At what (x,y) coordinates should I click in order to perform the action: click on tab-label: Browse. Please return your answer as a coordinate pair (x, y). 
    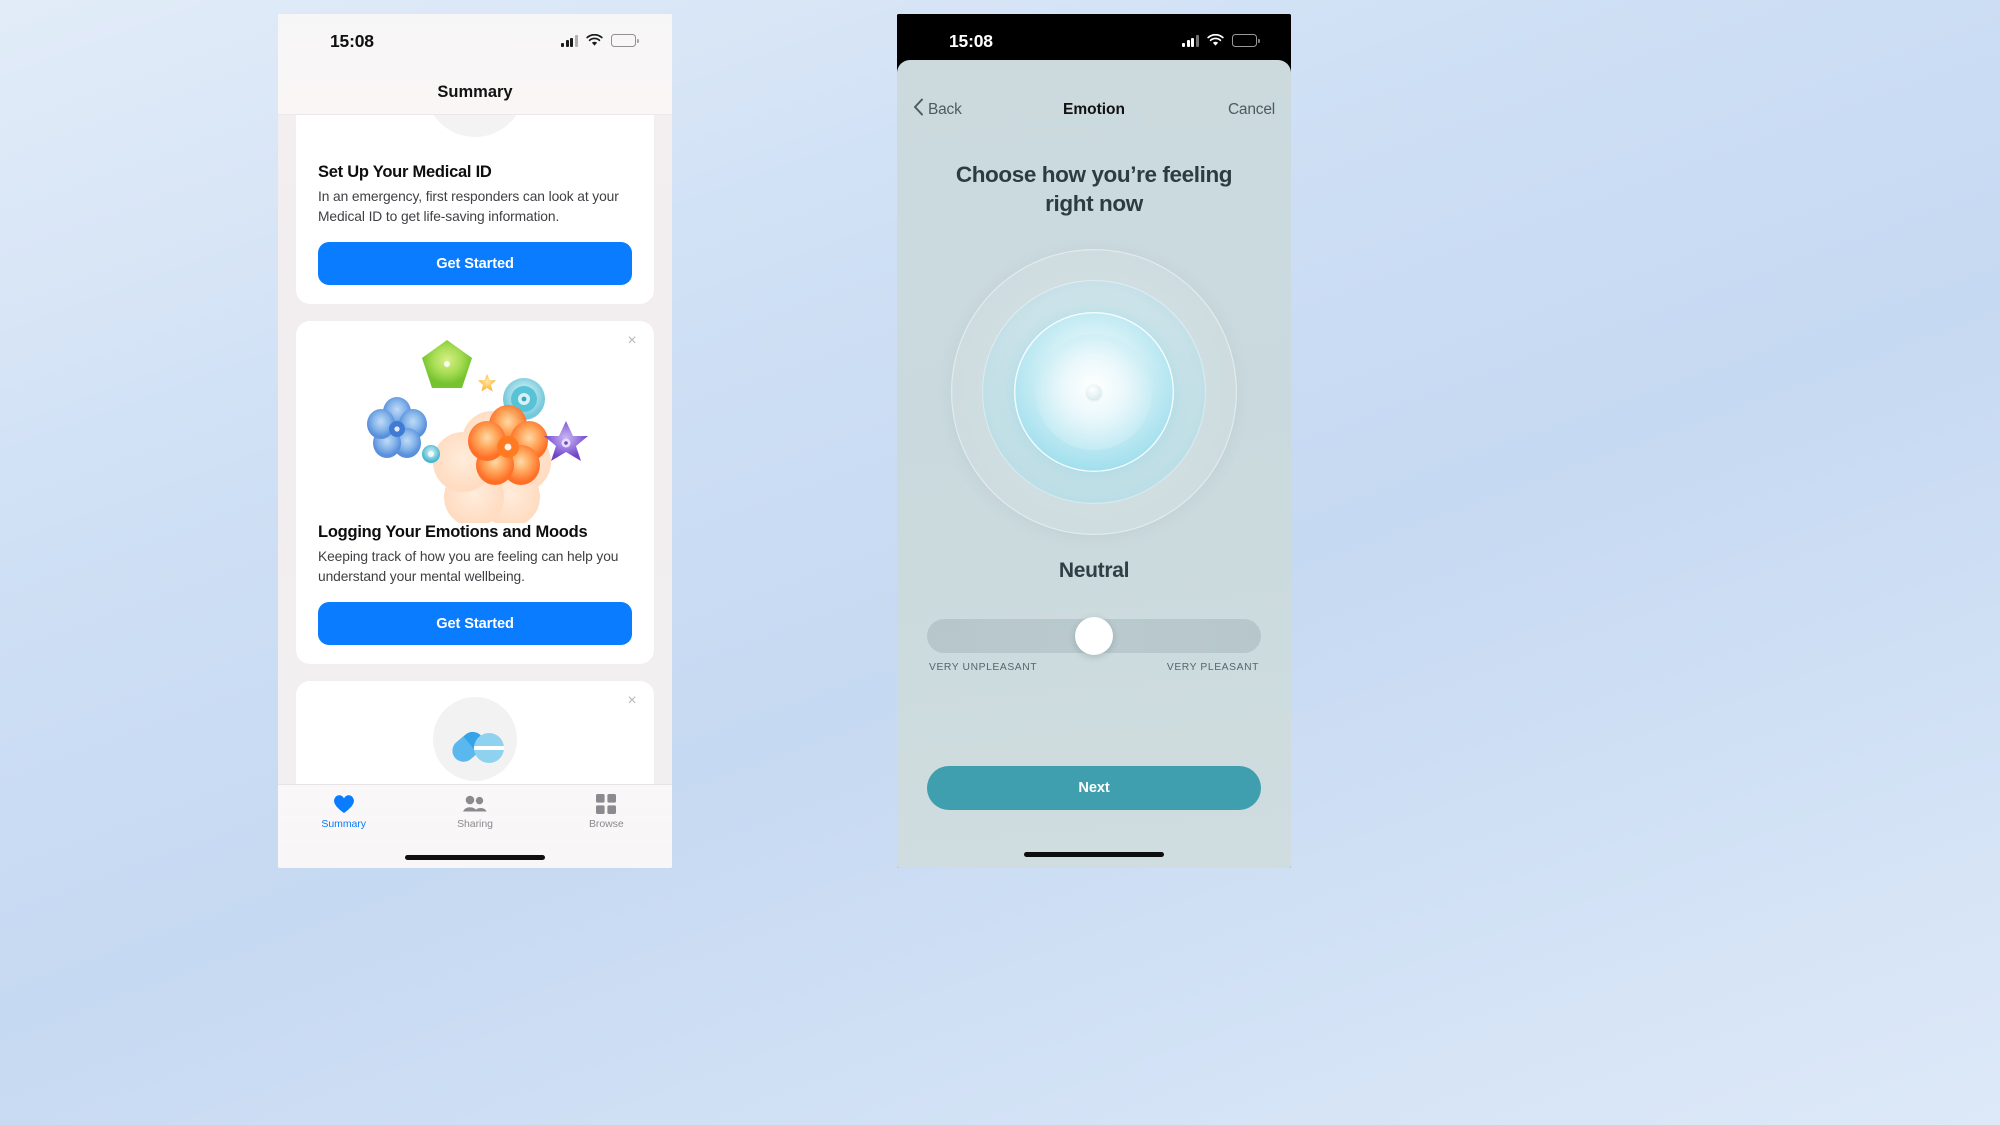
    Looking at the image, I should click on (606, 824).